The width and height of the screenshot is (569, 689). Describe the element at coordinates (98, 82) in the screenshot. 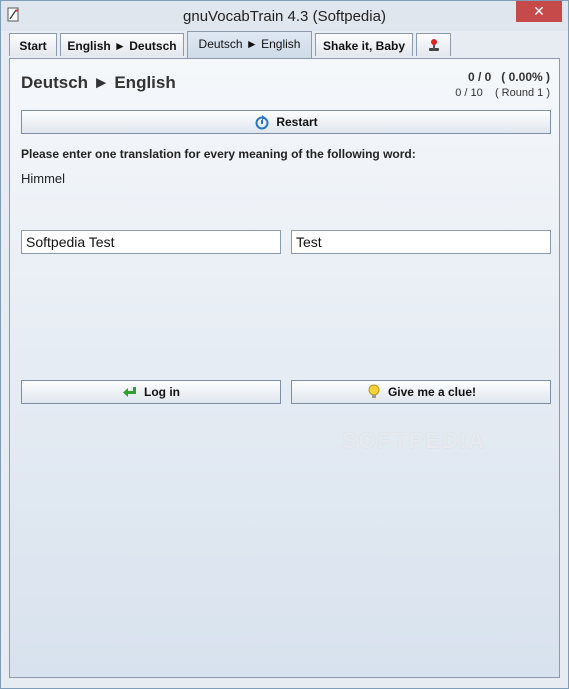

I see `direction-heading: Deutsch ► English` at that location.